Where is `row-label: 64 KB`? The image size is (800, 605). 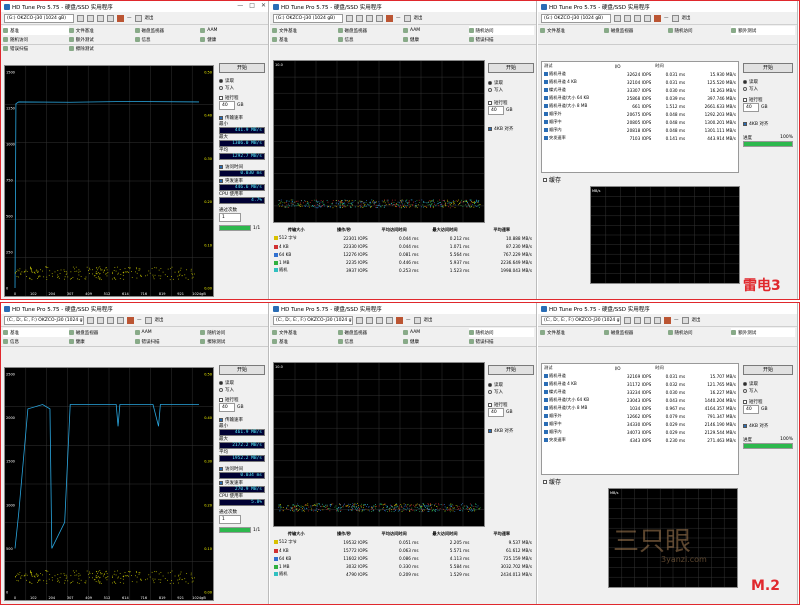 row-label: 64 KB is located at coordinates (296, 254).